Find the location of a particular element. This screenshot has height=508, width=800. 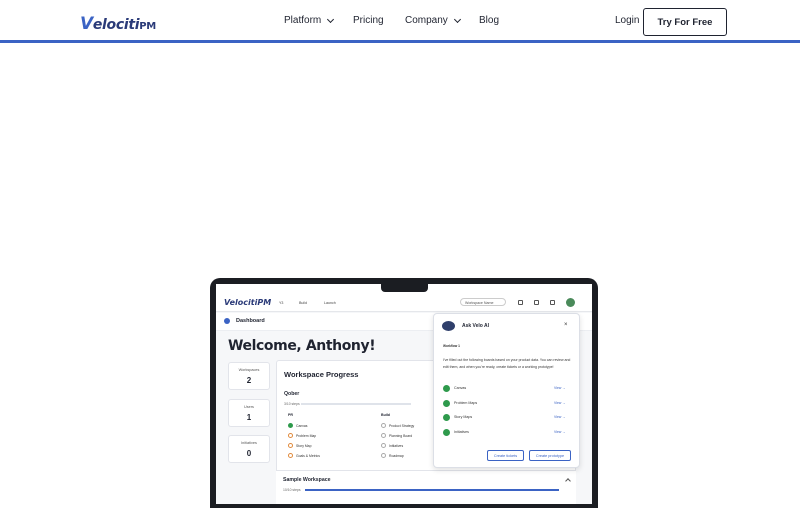

stat-initiatives: Initiatives 0 is located at coordinates (249, 449).